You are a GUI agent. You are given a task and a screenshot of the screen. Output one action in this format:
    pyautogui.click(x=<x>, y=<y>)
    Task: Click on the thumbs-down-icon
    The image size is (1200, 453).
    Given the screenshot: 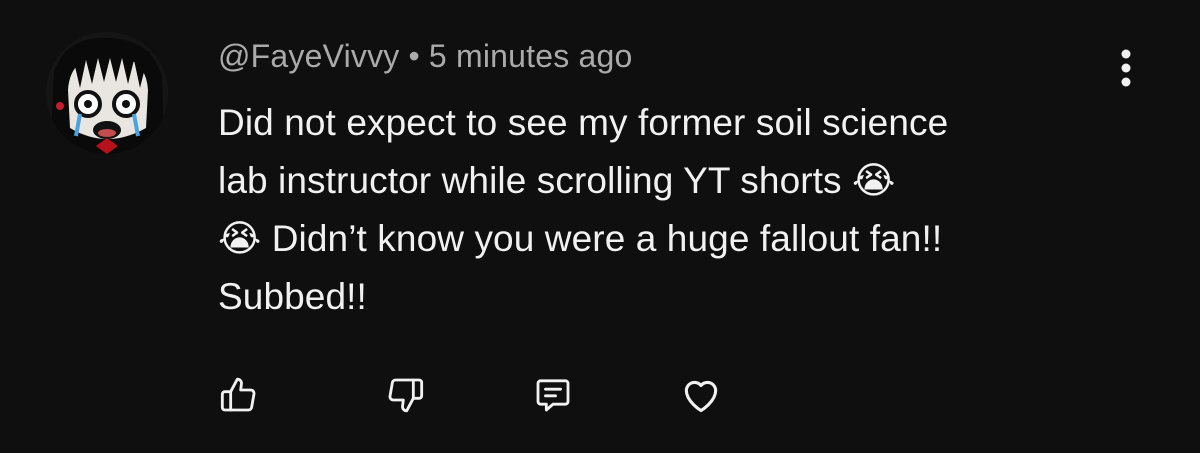 What is the action you would take?
    pyautogui.click(x=406, y=395)
    